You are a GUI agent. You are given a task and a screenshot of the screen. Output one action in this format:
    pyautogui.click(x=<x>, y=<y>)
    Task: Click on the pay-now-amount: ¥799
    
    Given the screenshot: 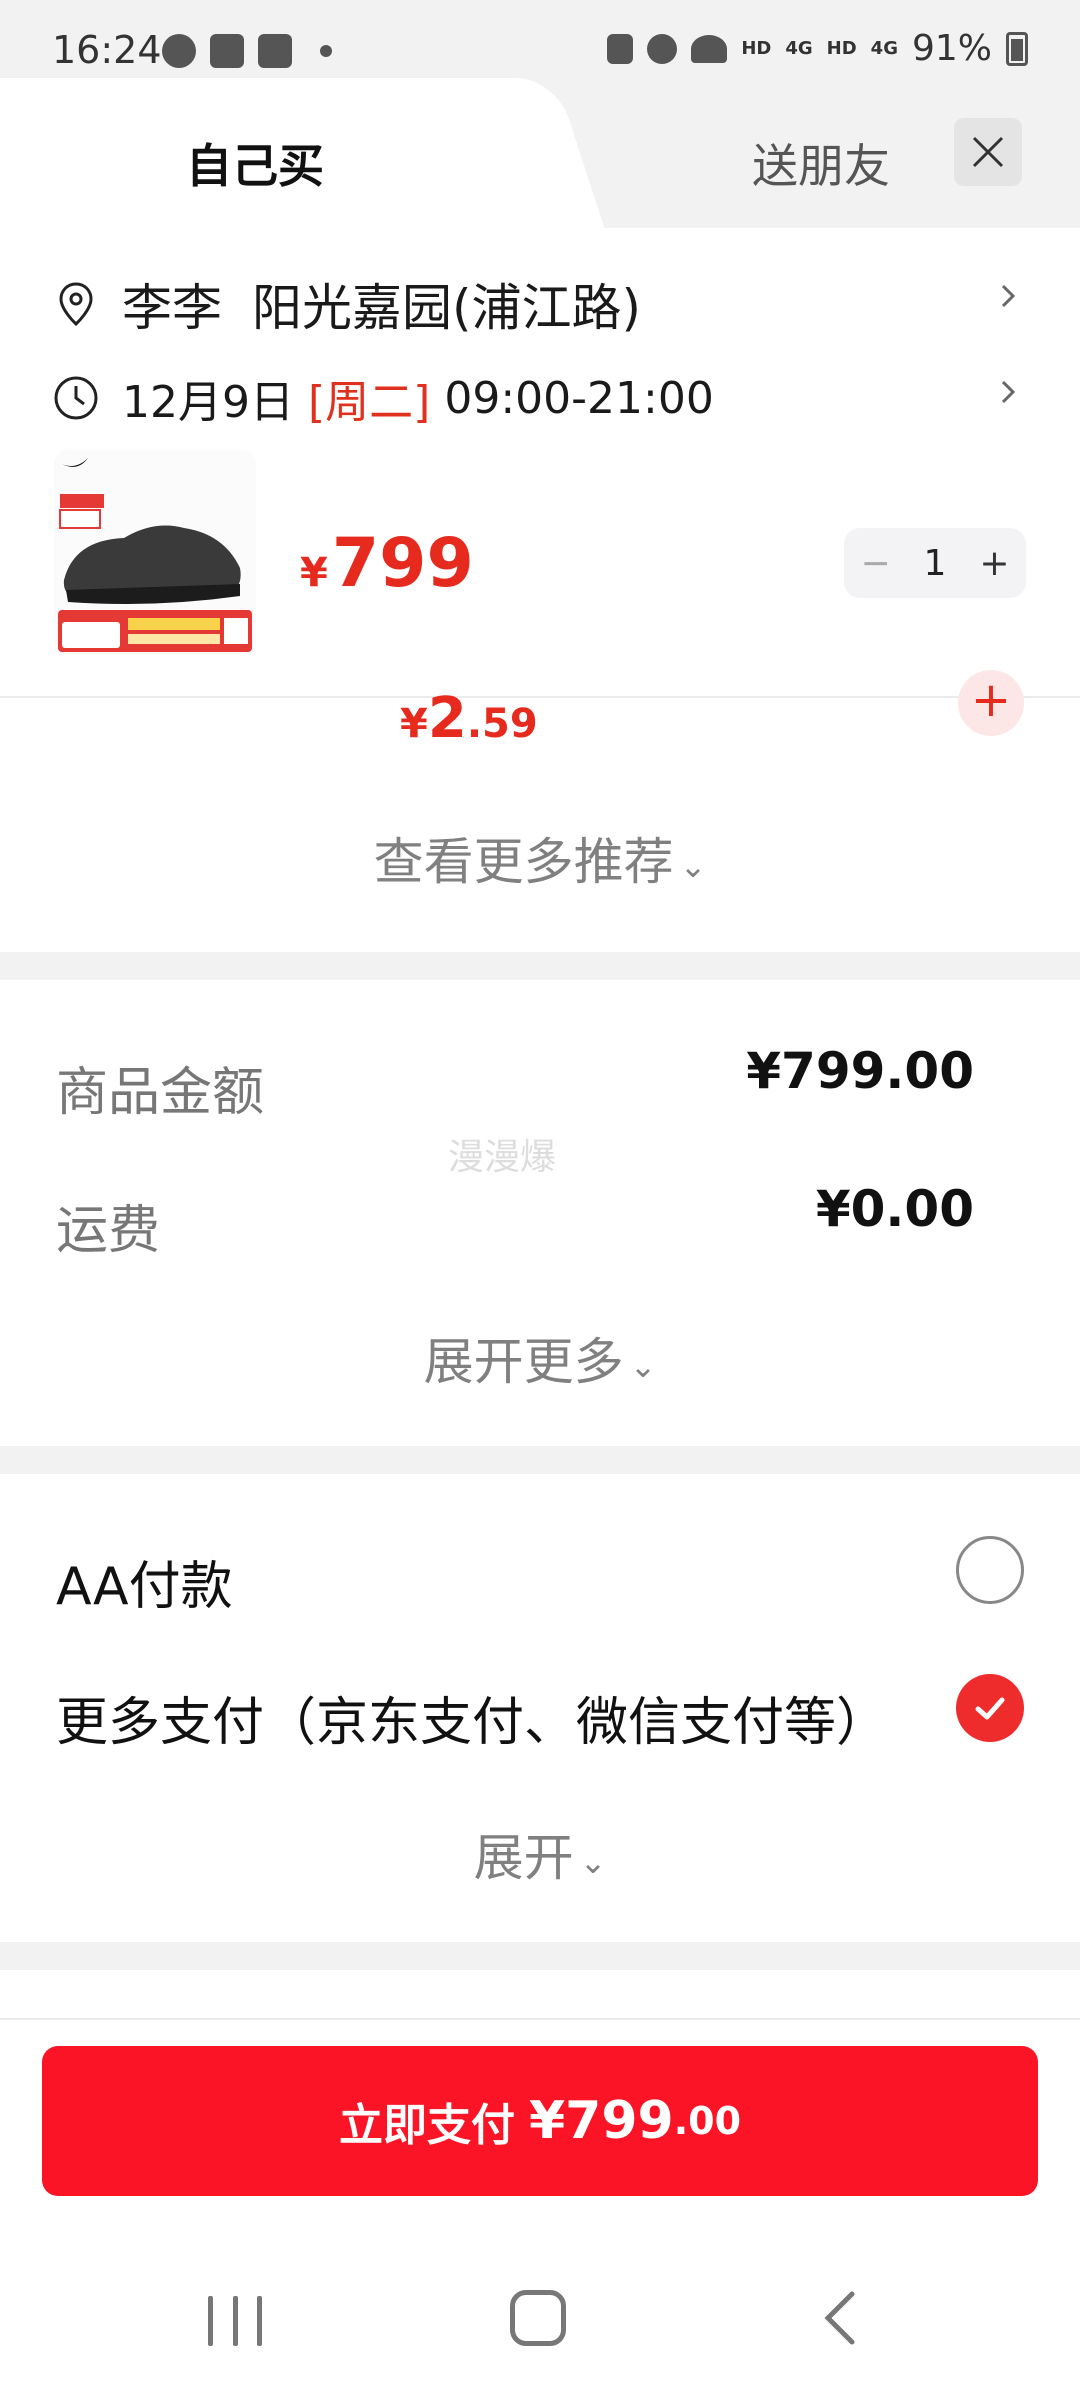 What is the action you would take?
    pyautogui.click(x=601, y=2121)
    